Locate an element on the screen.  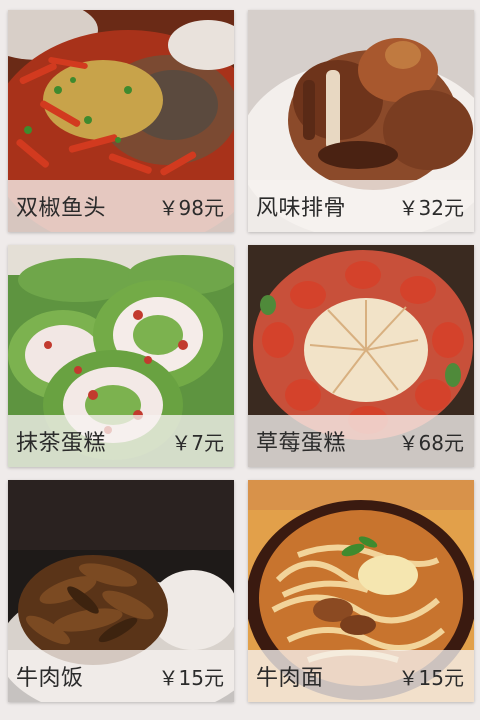
menu-item-card: 抹茶蛋糕 ￥7元 is located at coordinates (121, 356).